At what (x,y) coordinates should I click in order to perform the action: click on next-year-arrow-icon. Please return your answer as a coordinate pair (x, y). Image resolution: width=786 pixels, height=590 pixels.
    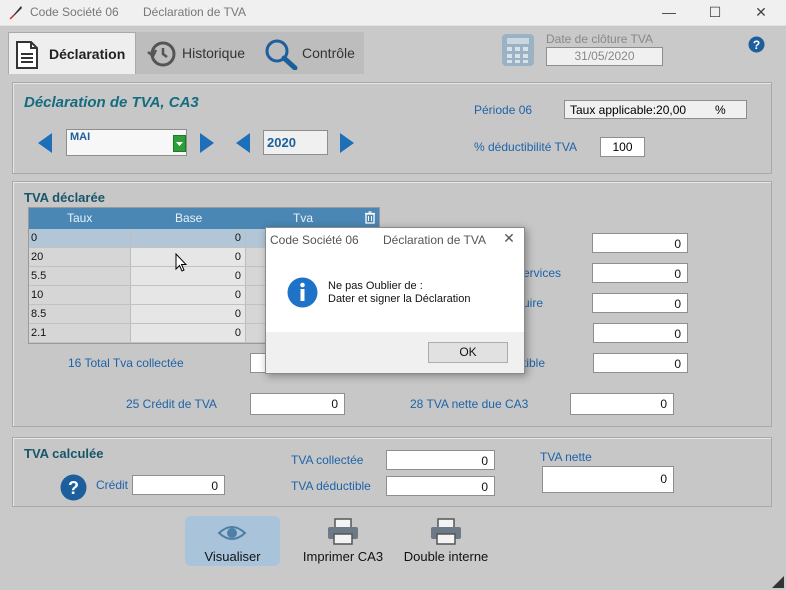
    Looking at the image, I should click on (347, 143).